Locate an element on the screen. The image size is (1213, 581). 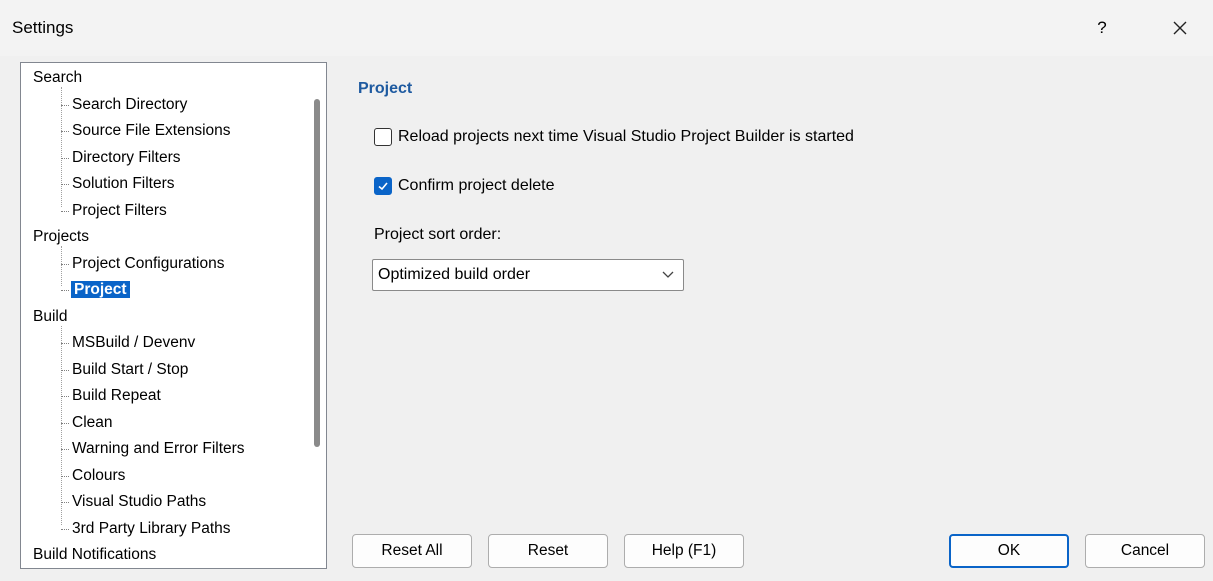
tree-item-label: Directory Filters is located at coordinates (126, 157).